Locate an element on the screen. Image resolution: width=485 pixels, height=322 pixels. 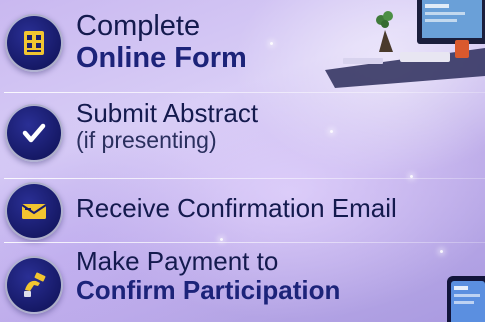
payment-hand-icon is located at coordinates (34, 285).